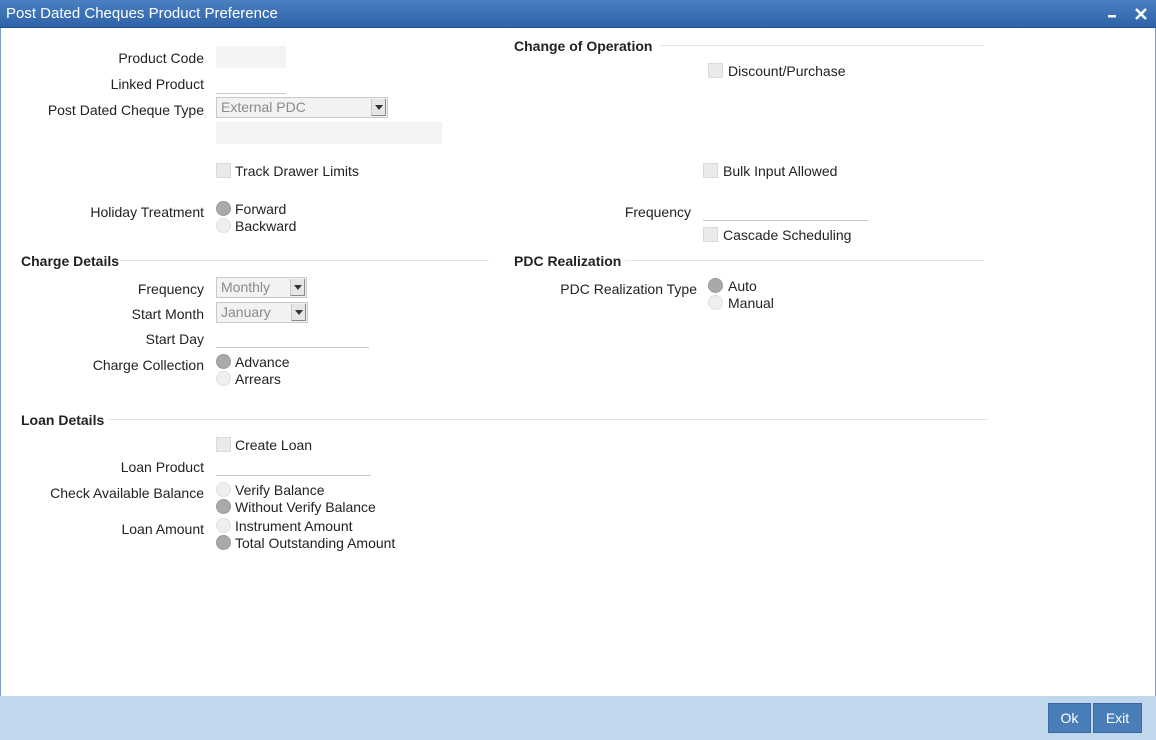  What do you see at coordinates (223, 225) in the screenshot?
I see `holiday-backward-radio` at bounding box center [223, 225].